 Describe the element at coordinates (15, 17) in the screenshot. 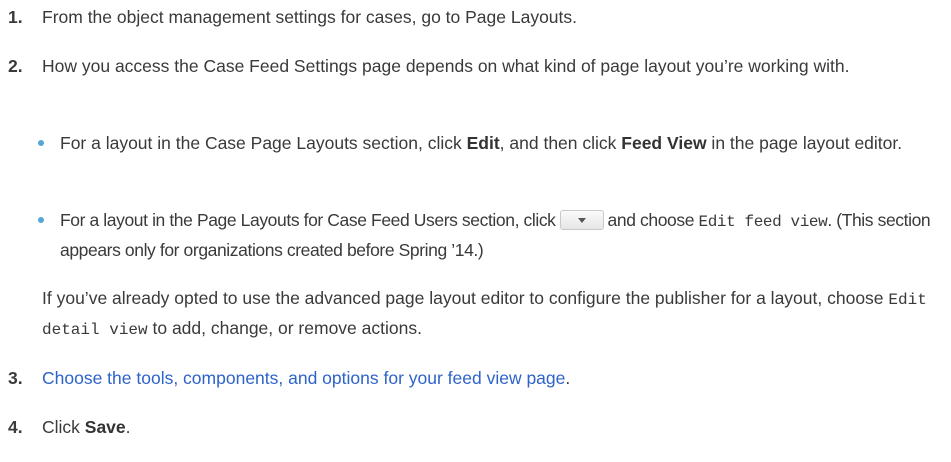

I see `step-number: 1.` at that location.